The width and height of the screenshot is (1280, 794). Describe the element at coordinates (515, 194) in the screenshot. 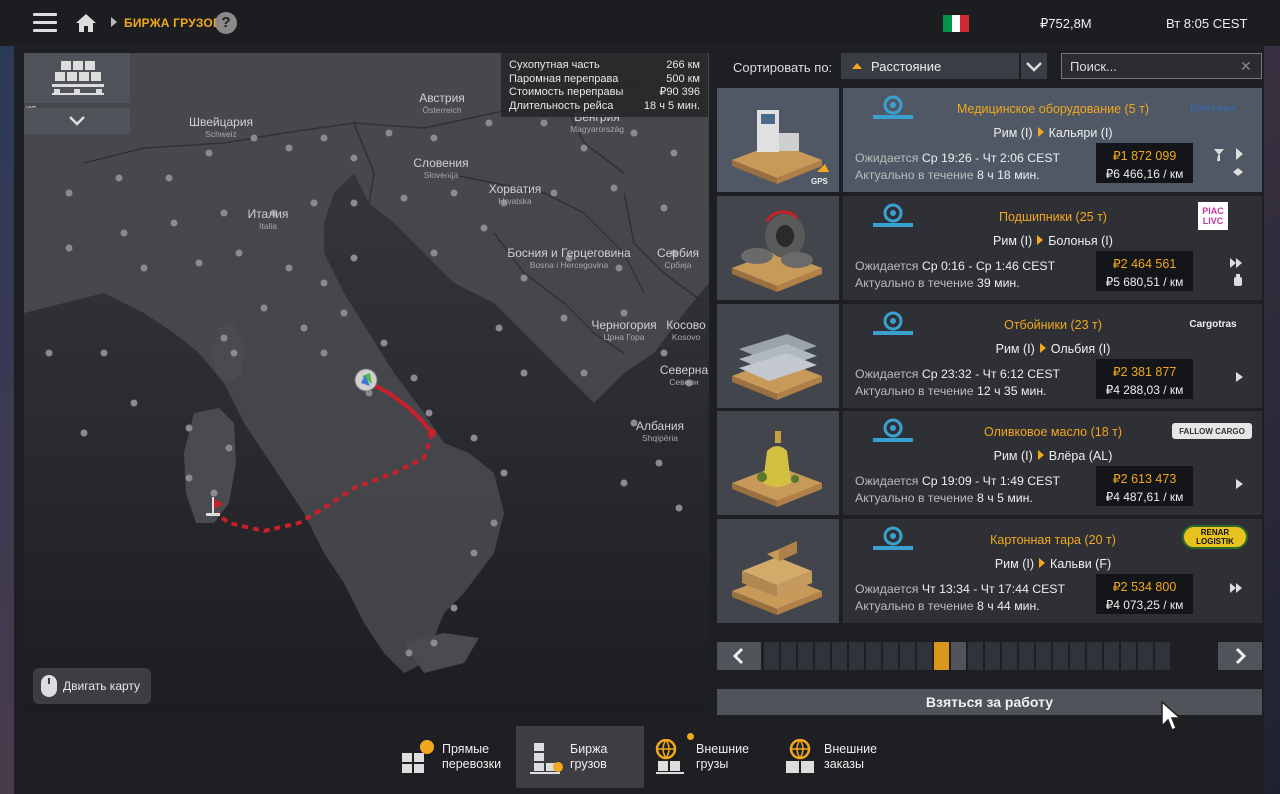

I see `map-label-croatia: Хорватия Hrvatska` at that location.